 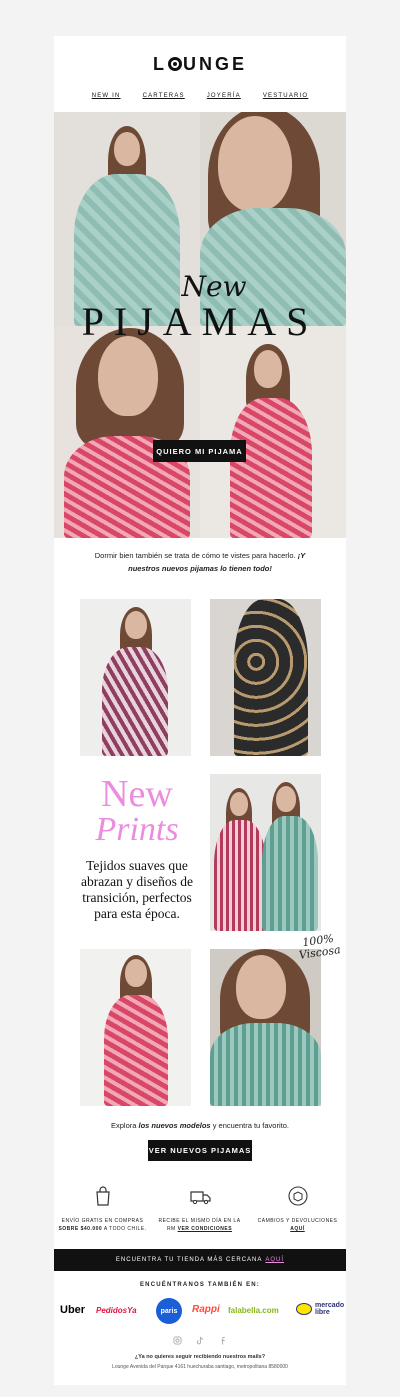 What do you see at coordinates (189, 1260) in the screenshot?
I see `store-locator-text: ENCUENTRA TU TIENDA MÁS CERCANA` at bounding box center [189, 1260].